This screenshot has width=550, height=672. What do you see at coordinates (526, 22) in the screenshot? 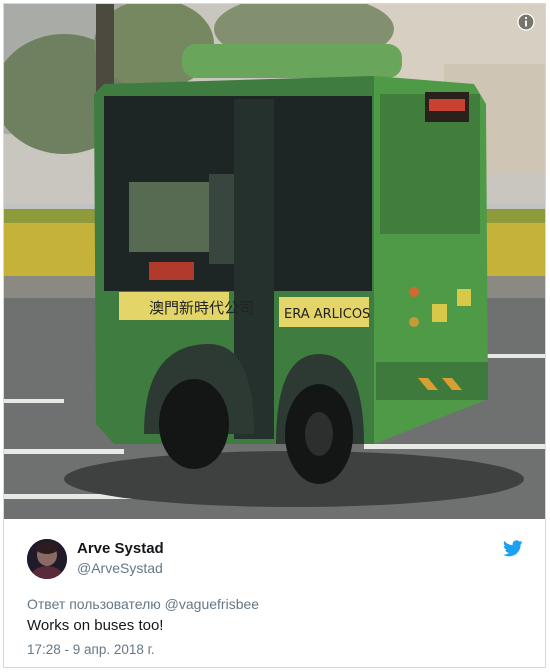
I see `info-icon` at bounding box center [526, 22].